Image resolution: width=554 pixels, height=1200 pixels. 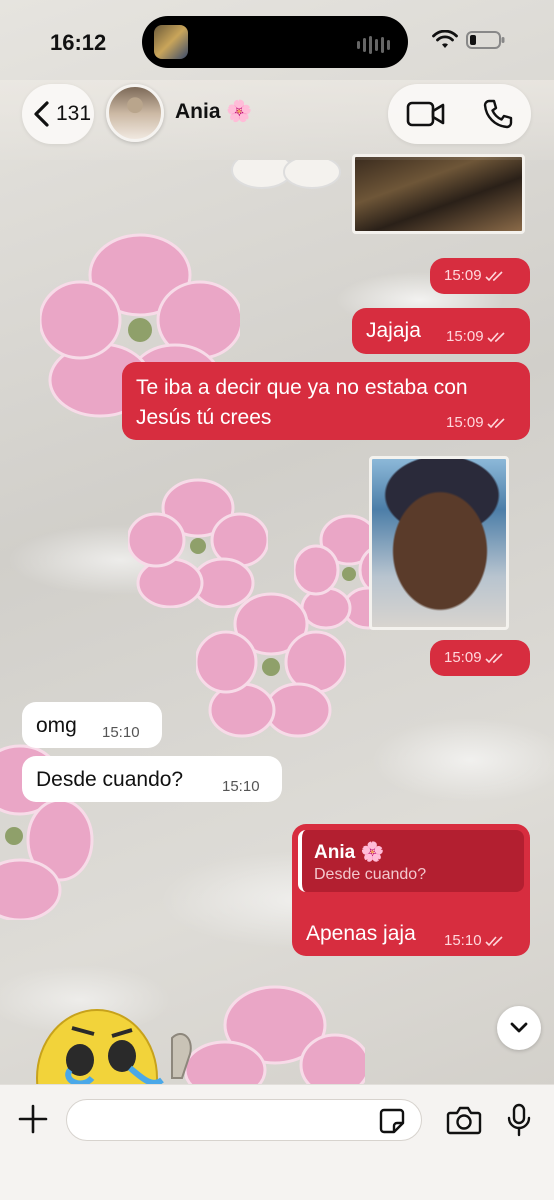 I want to click on now-playing-thumbnail, so click(x=171, y=42).